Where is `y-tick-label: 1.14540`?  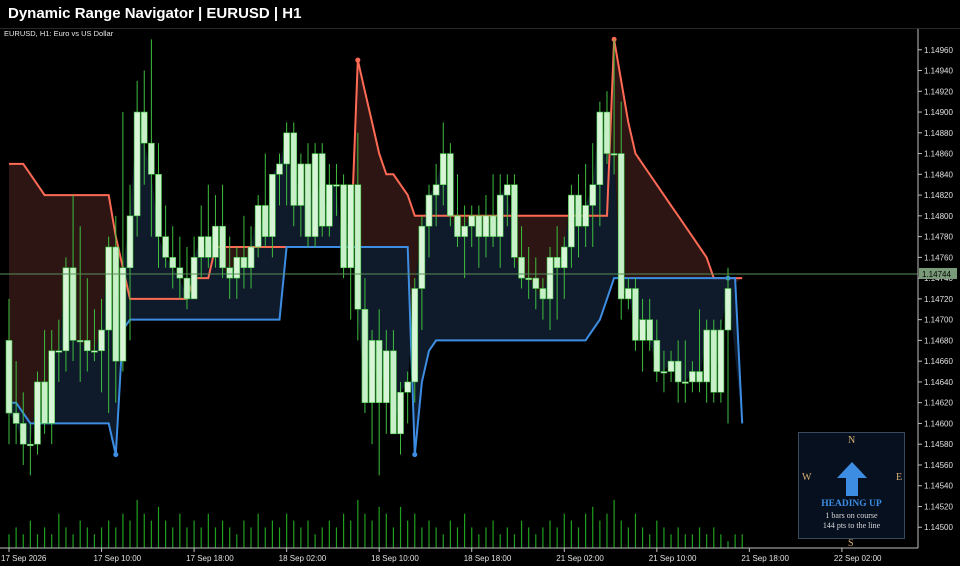
y-tick-label: 1.14540 is located at coordinates (938, 486).